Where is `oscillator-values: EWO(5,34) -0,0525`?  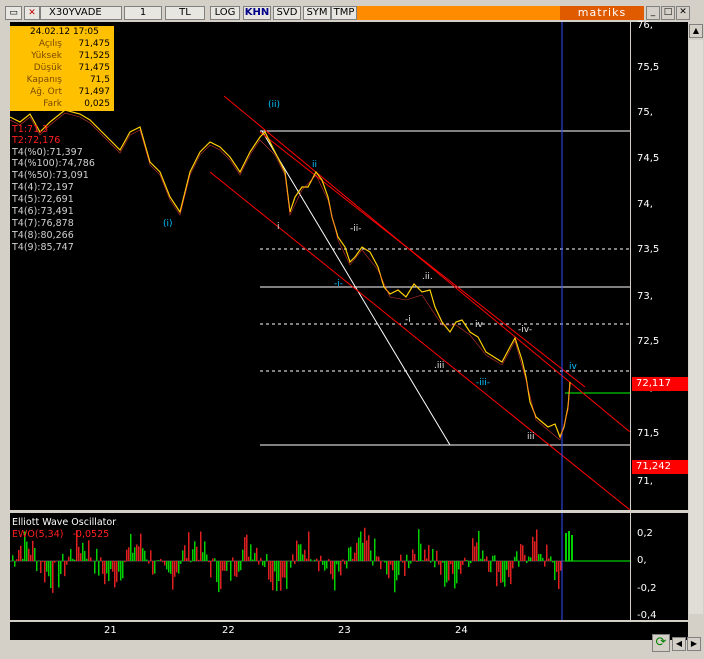 oscillator-values: EWO(5,34) -0,0525 is located at coordinates (60, 534).